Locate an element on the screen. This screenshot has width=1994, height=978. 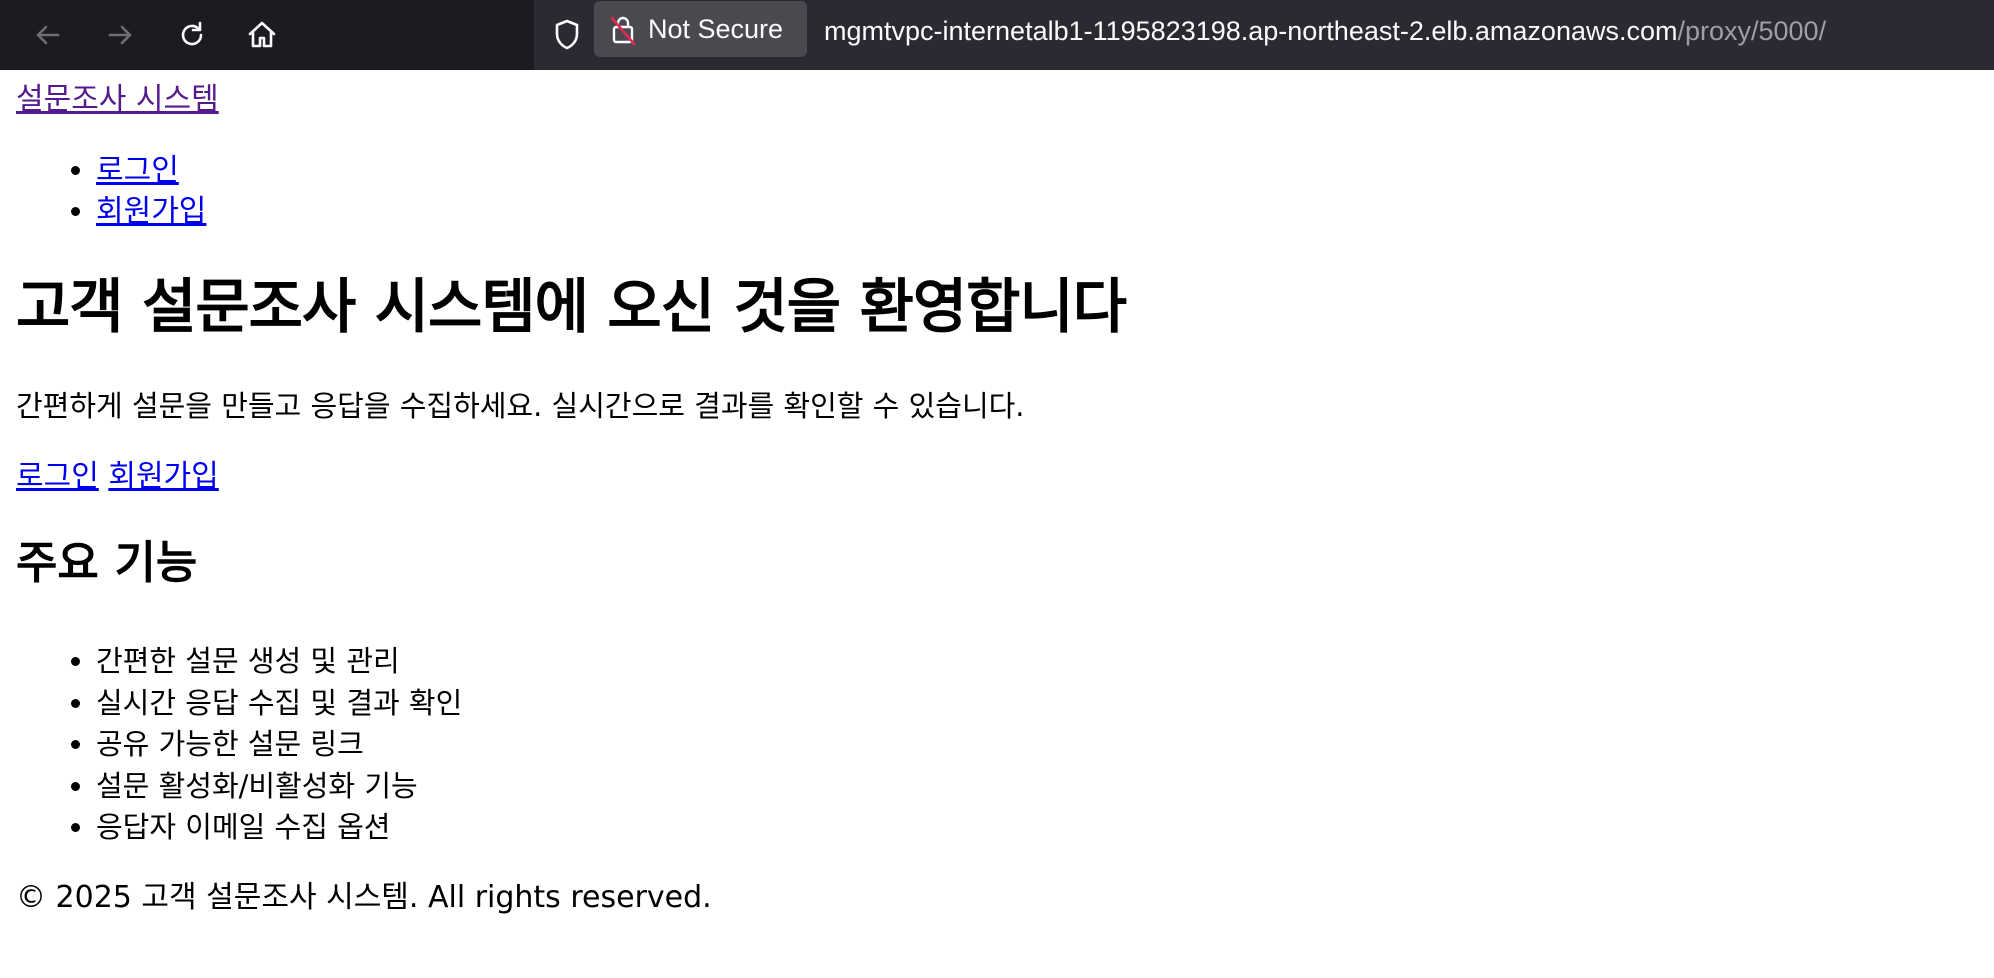
home-button is located at coordinates (262, 35).